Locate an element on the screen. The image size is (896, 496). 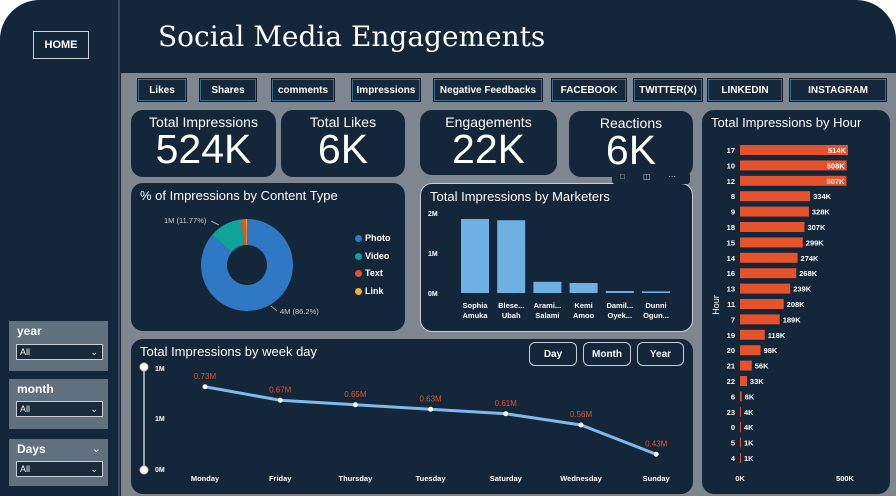
home-button: HOME is located at coordinates (61, 45).